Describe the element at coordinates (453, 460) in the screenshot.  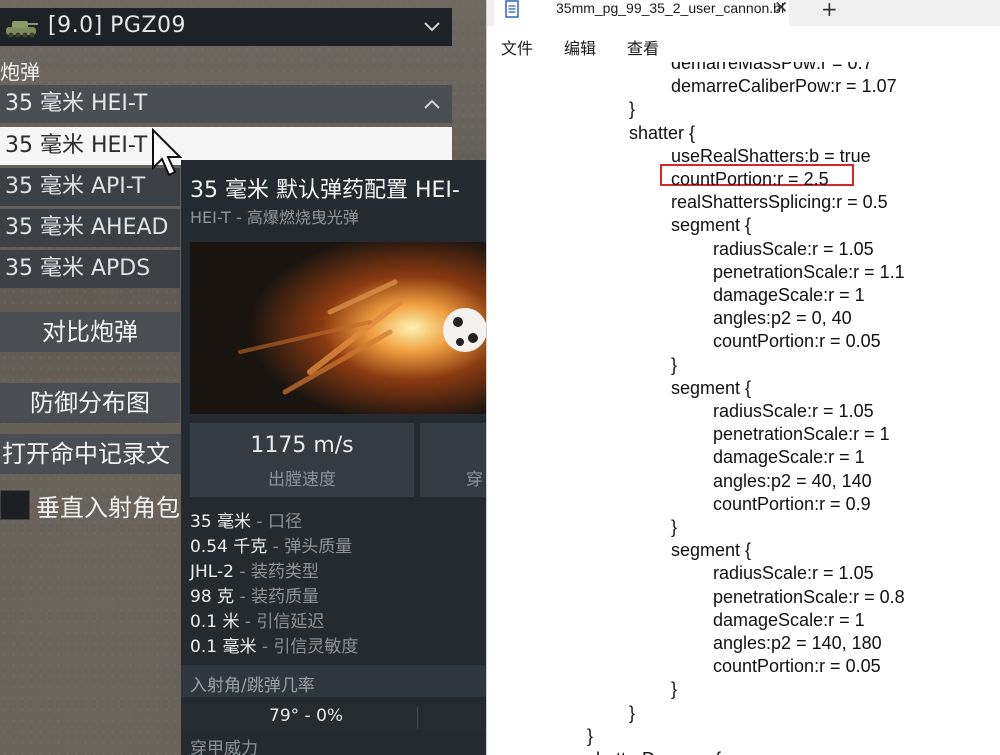
I see `penetration-stat: 穿` at that location.